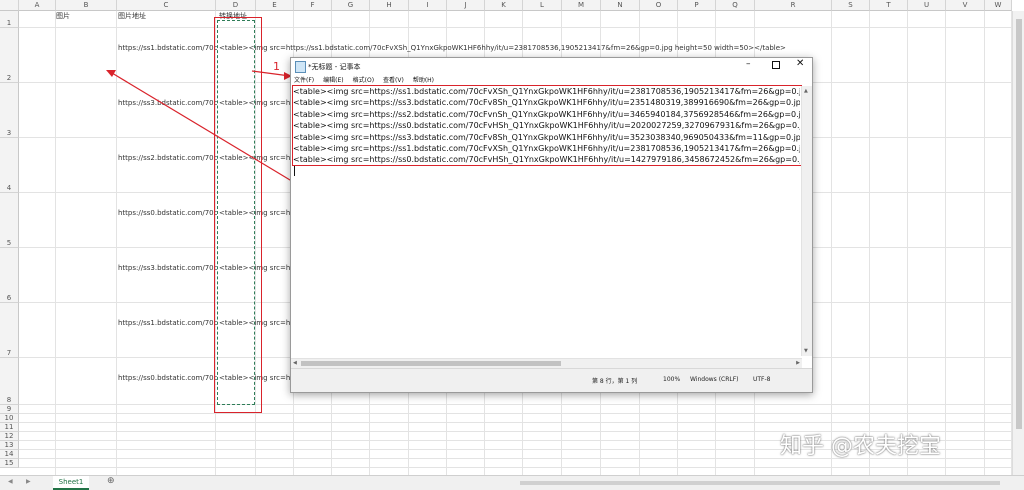  I want to click on add-sheet-icon: ⊕, so click(111, 481).